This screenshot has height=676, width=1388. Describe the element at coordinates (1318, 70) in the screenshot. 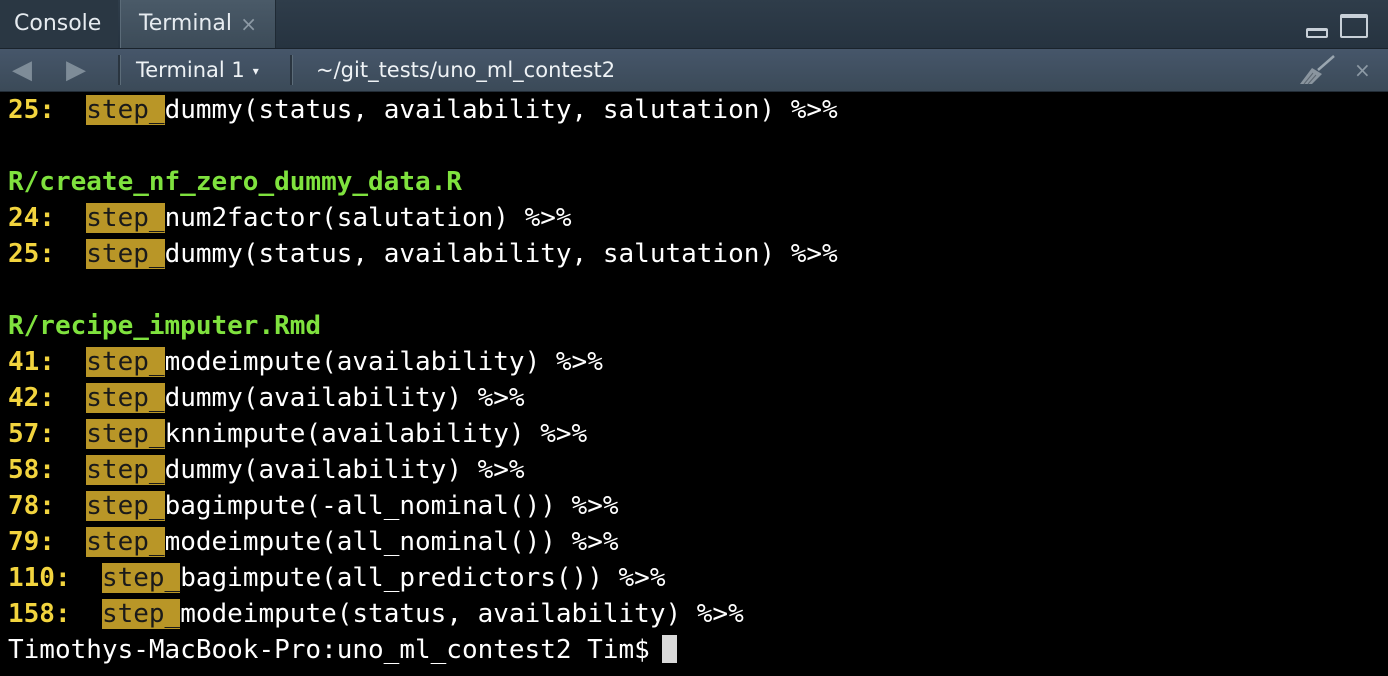

I see `broom-clear-icon` at that location.